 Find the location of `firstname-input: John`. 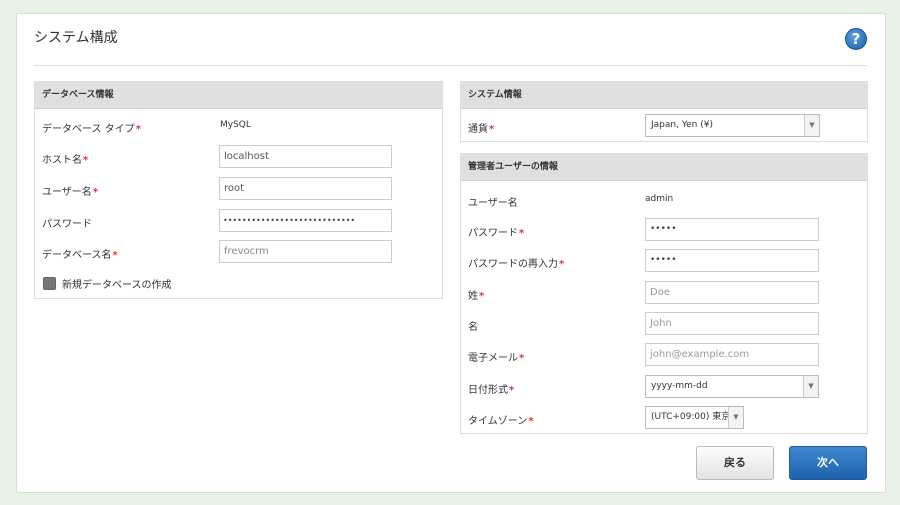

firstname-input: John is located at coordinates (732, 323).